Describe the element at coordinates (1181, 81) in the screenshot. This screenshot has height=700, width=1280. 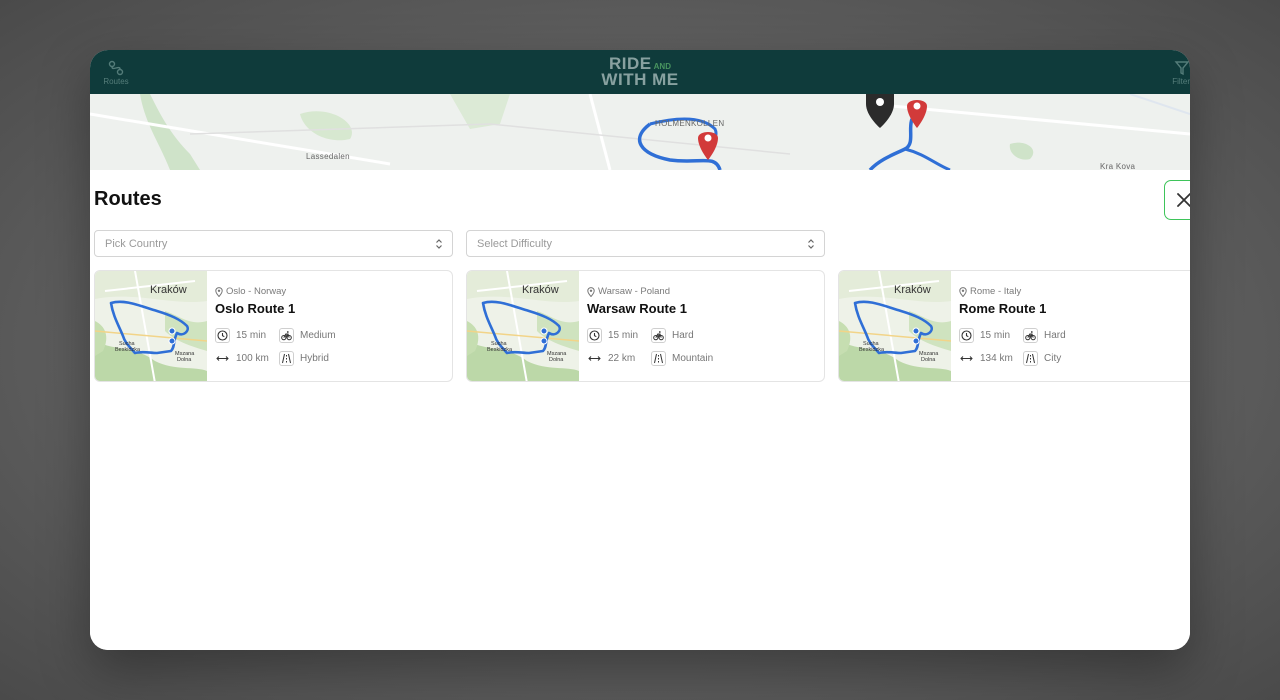
I see `nav-filter-label: Filter` at that location.